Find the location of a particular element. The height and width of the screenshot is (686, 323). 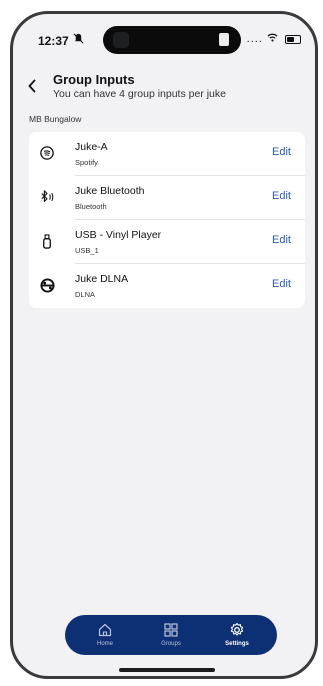

battery-icon is located at coordinates (293, 39).